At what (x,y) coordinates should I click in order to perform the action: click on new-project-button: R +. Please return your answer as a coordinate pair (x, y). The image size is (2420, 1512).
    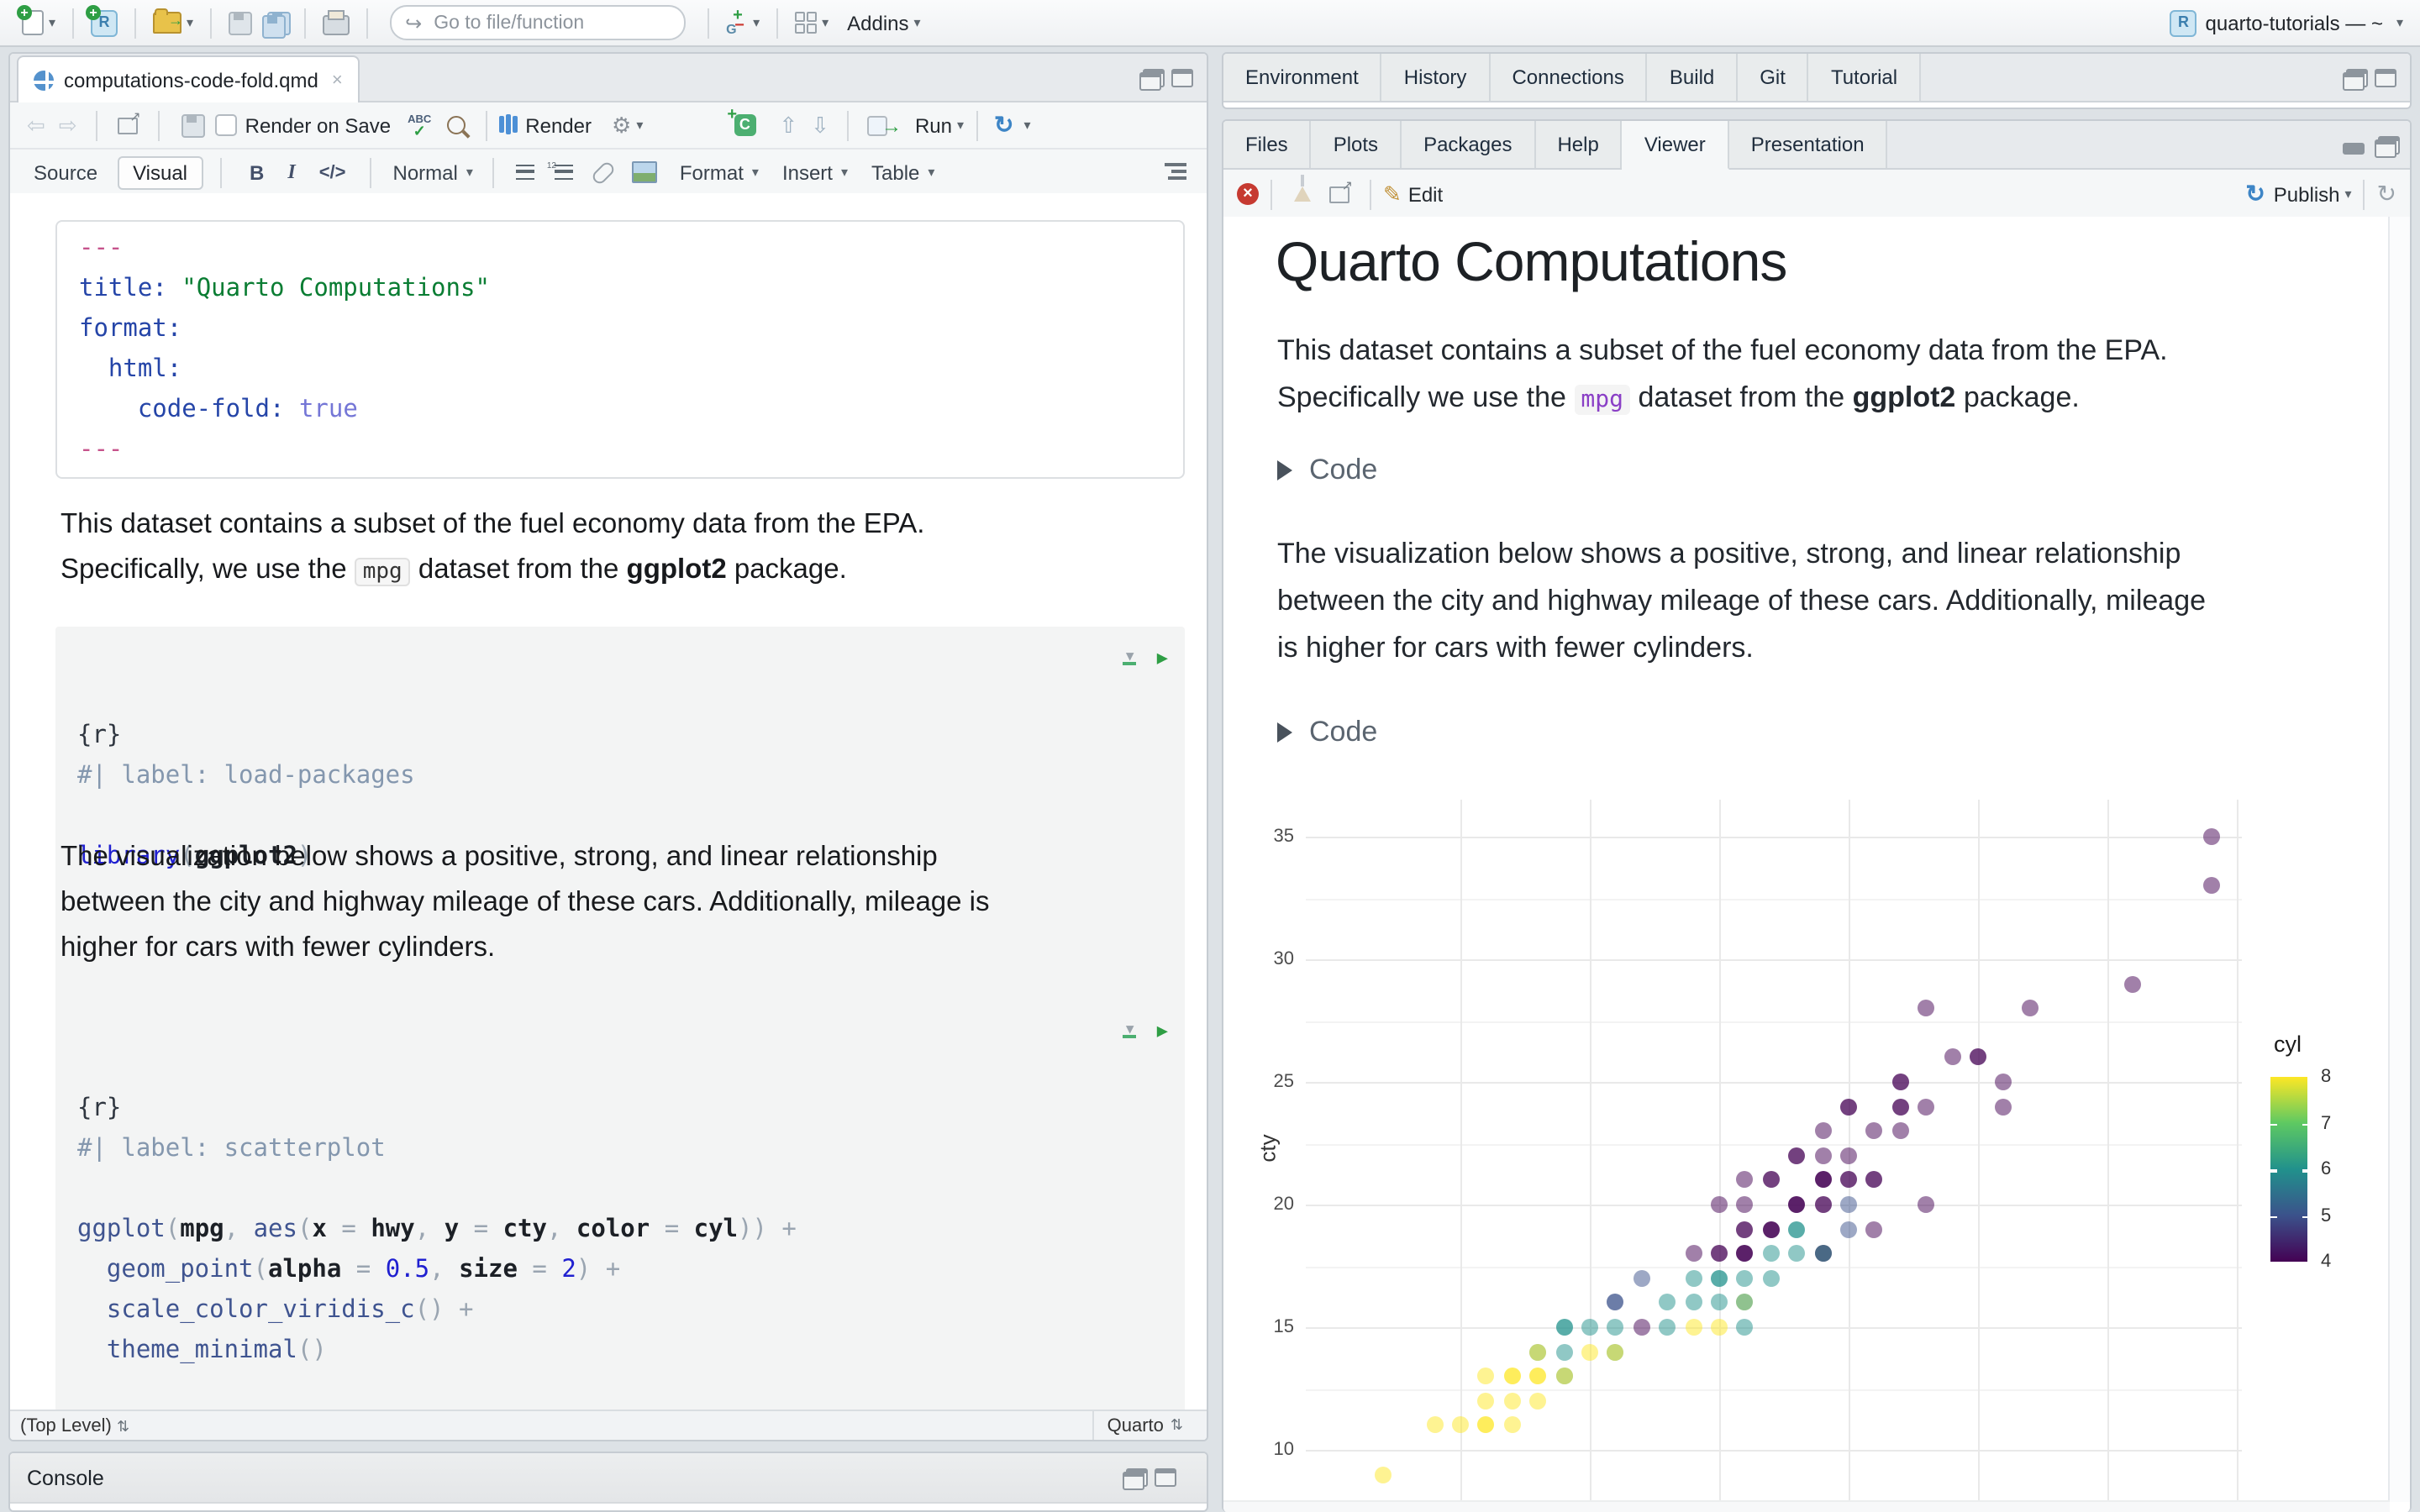
    Looking at the image, I should click on (102, 22).